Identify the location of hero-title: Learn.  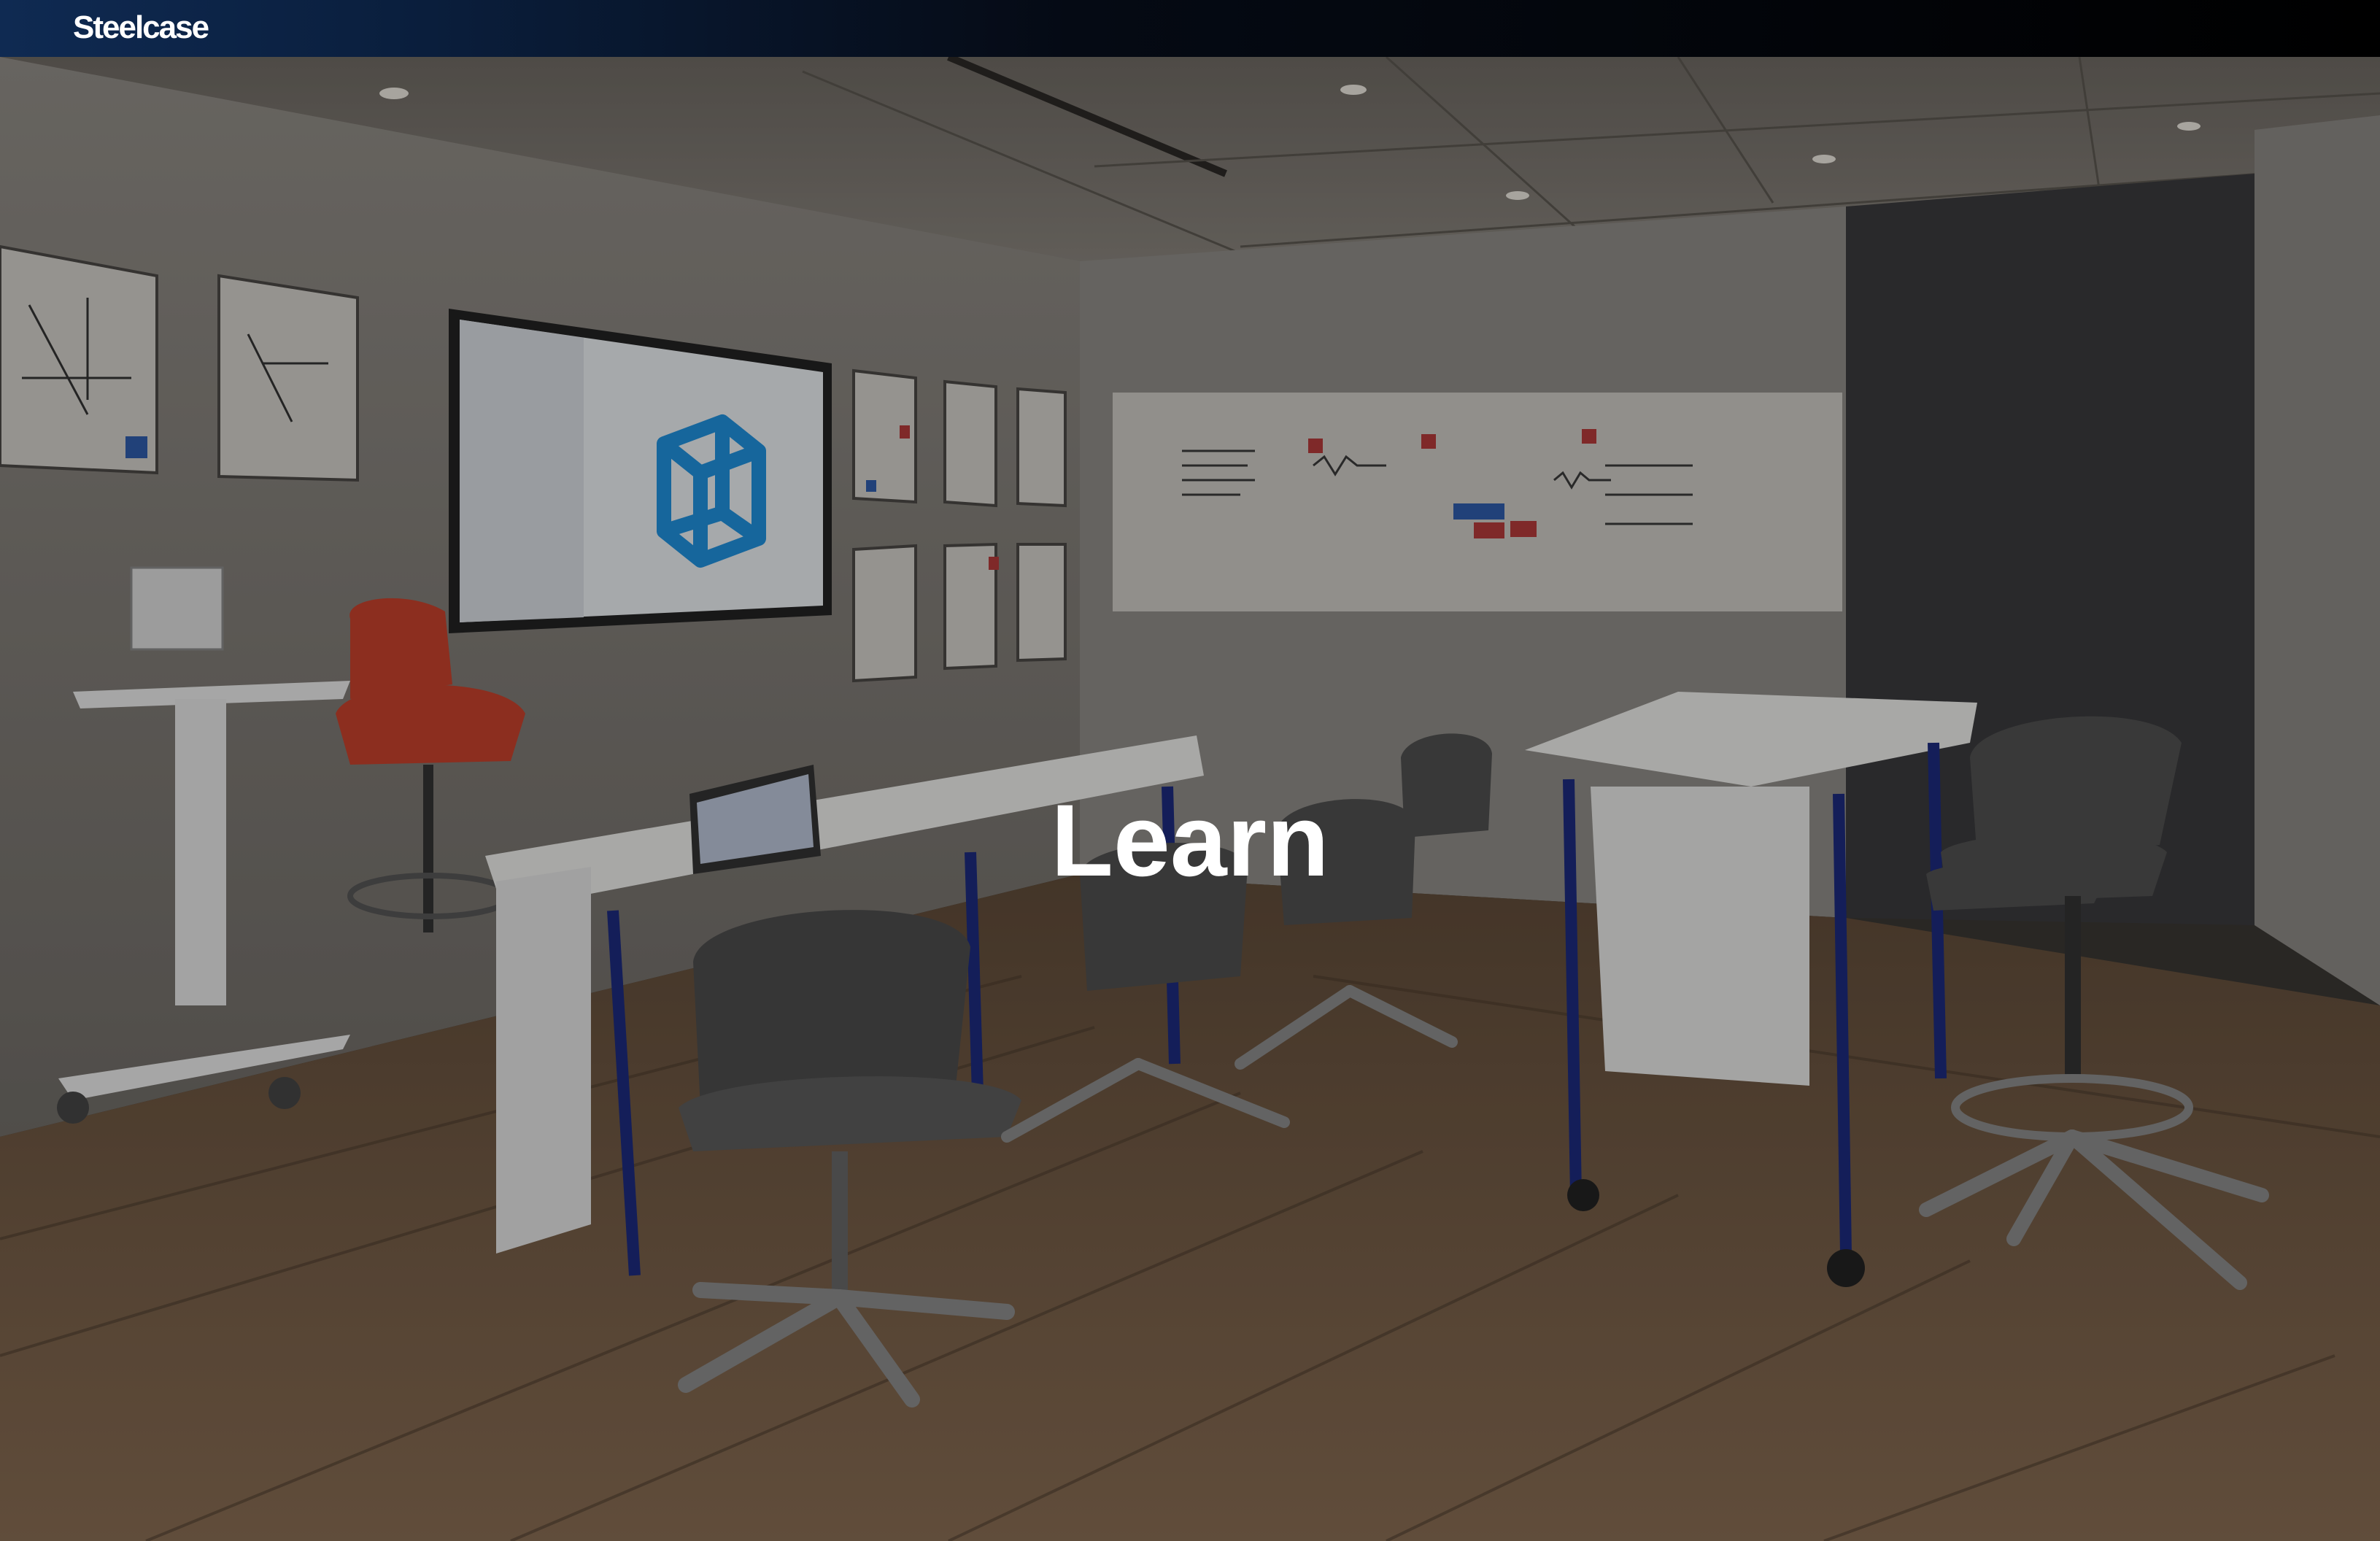
(1190, 839).